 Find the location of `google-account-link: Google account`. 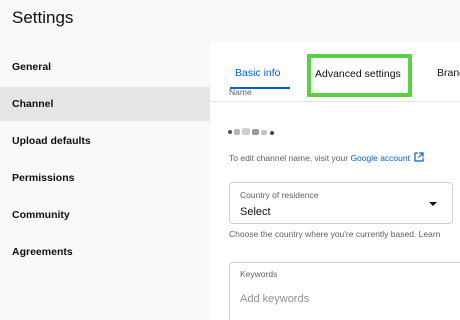

google-account-link: Google account is located at coordinates (380, 158).